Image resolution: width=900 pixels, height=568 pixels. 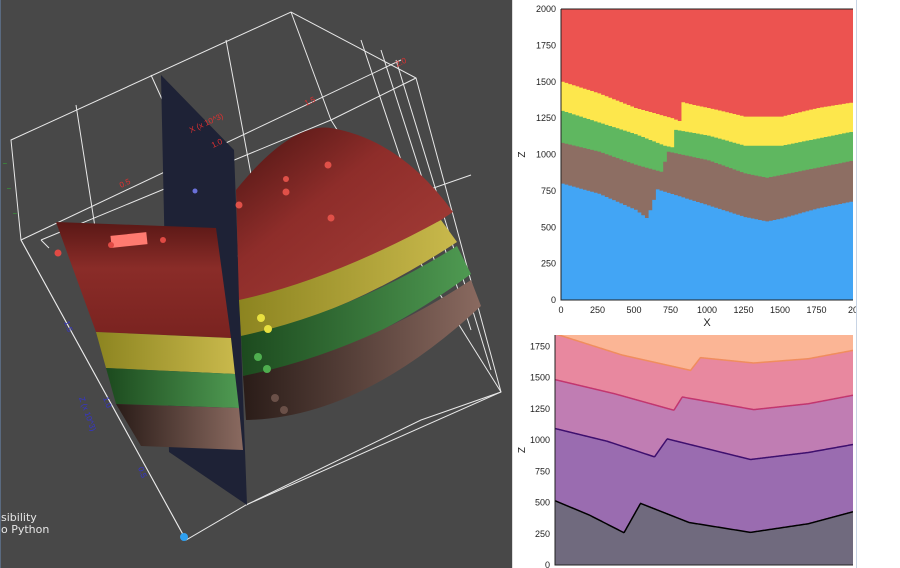 What do you see at coordinates (560, 310) in the screenshot?
I see `x-tick-label: 0` at bounding box center [560, 310].